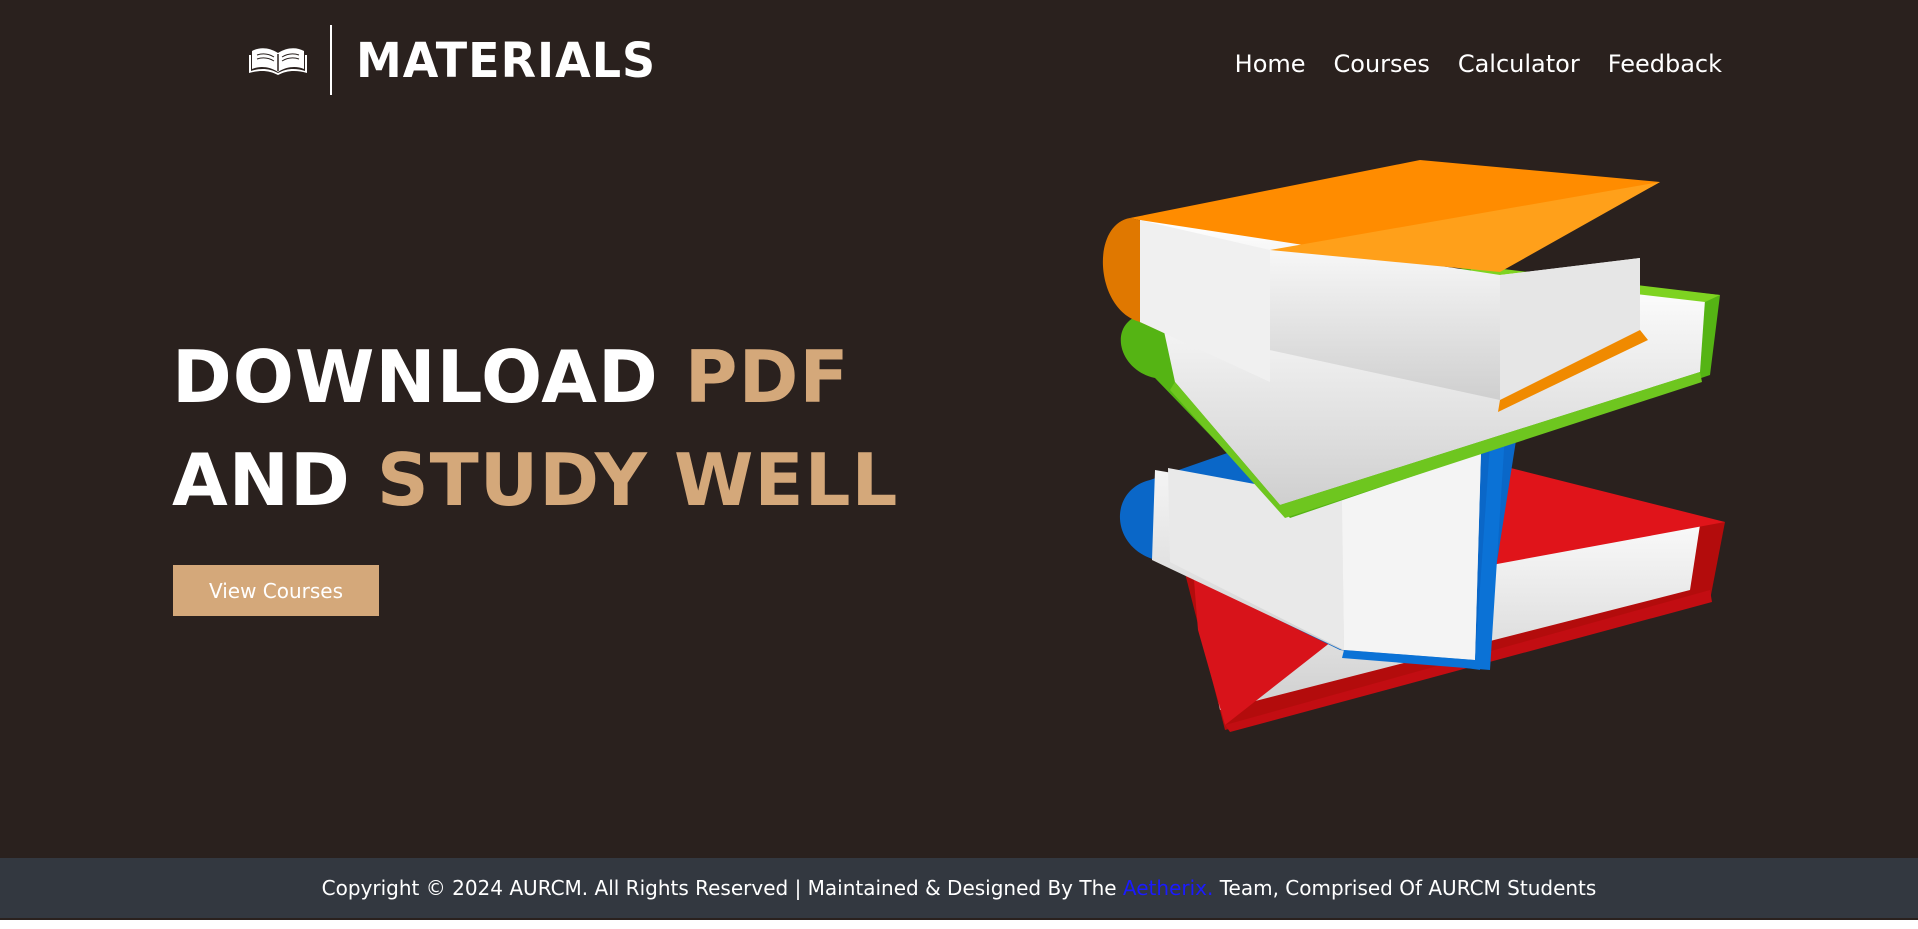 Image resolution: width=1918 pixels, height=929 pixels. What do you see at coordinates (1168, 888) in the screenshot?
I see `footer-team-link: Aetherix.` at bounding box center [1168, 888].